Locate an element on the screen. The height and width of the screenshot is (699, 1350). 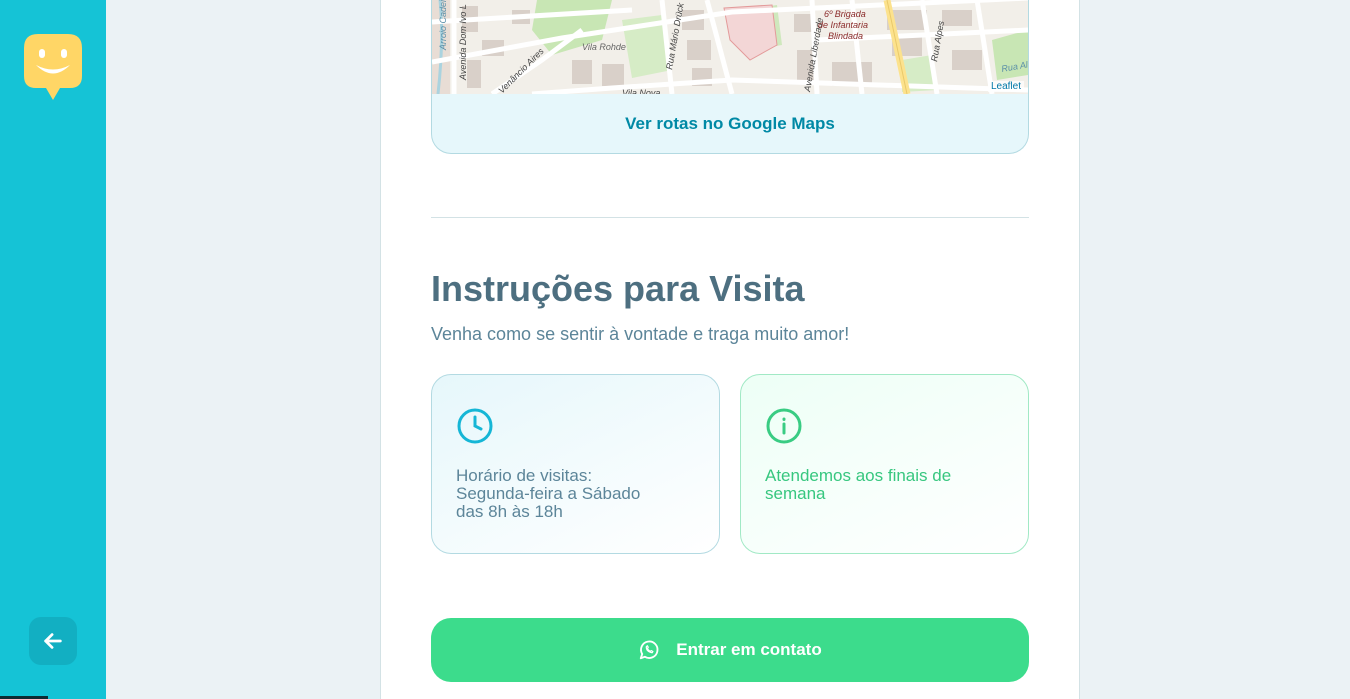
happy-face-logo-icon is located at coordinates (53, 68).